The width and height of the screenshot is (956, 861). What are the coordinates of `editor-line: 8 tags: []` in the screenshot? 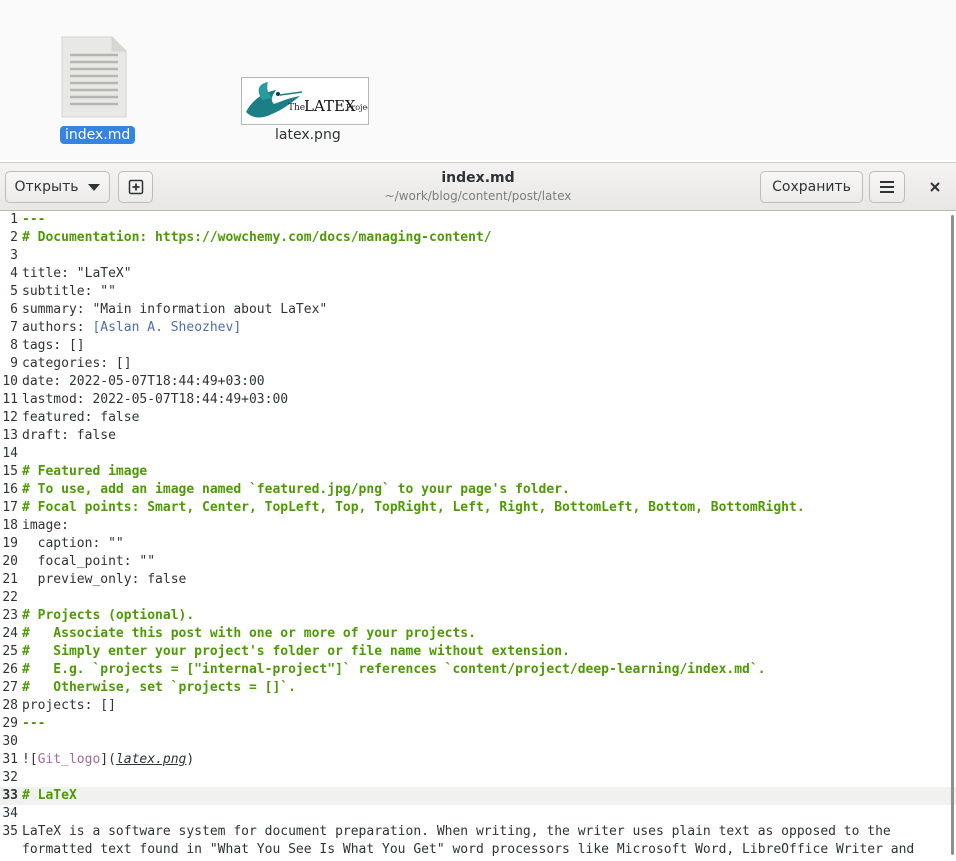 It's located at (478, 346).